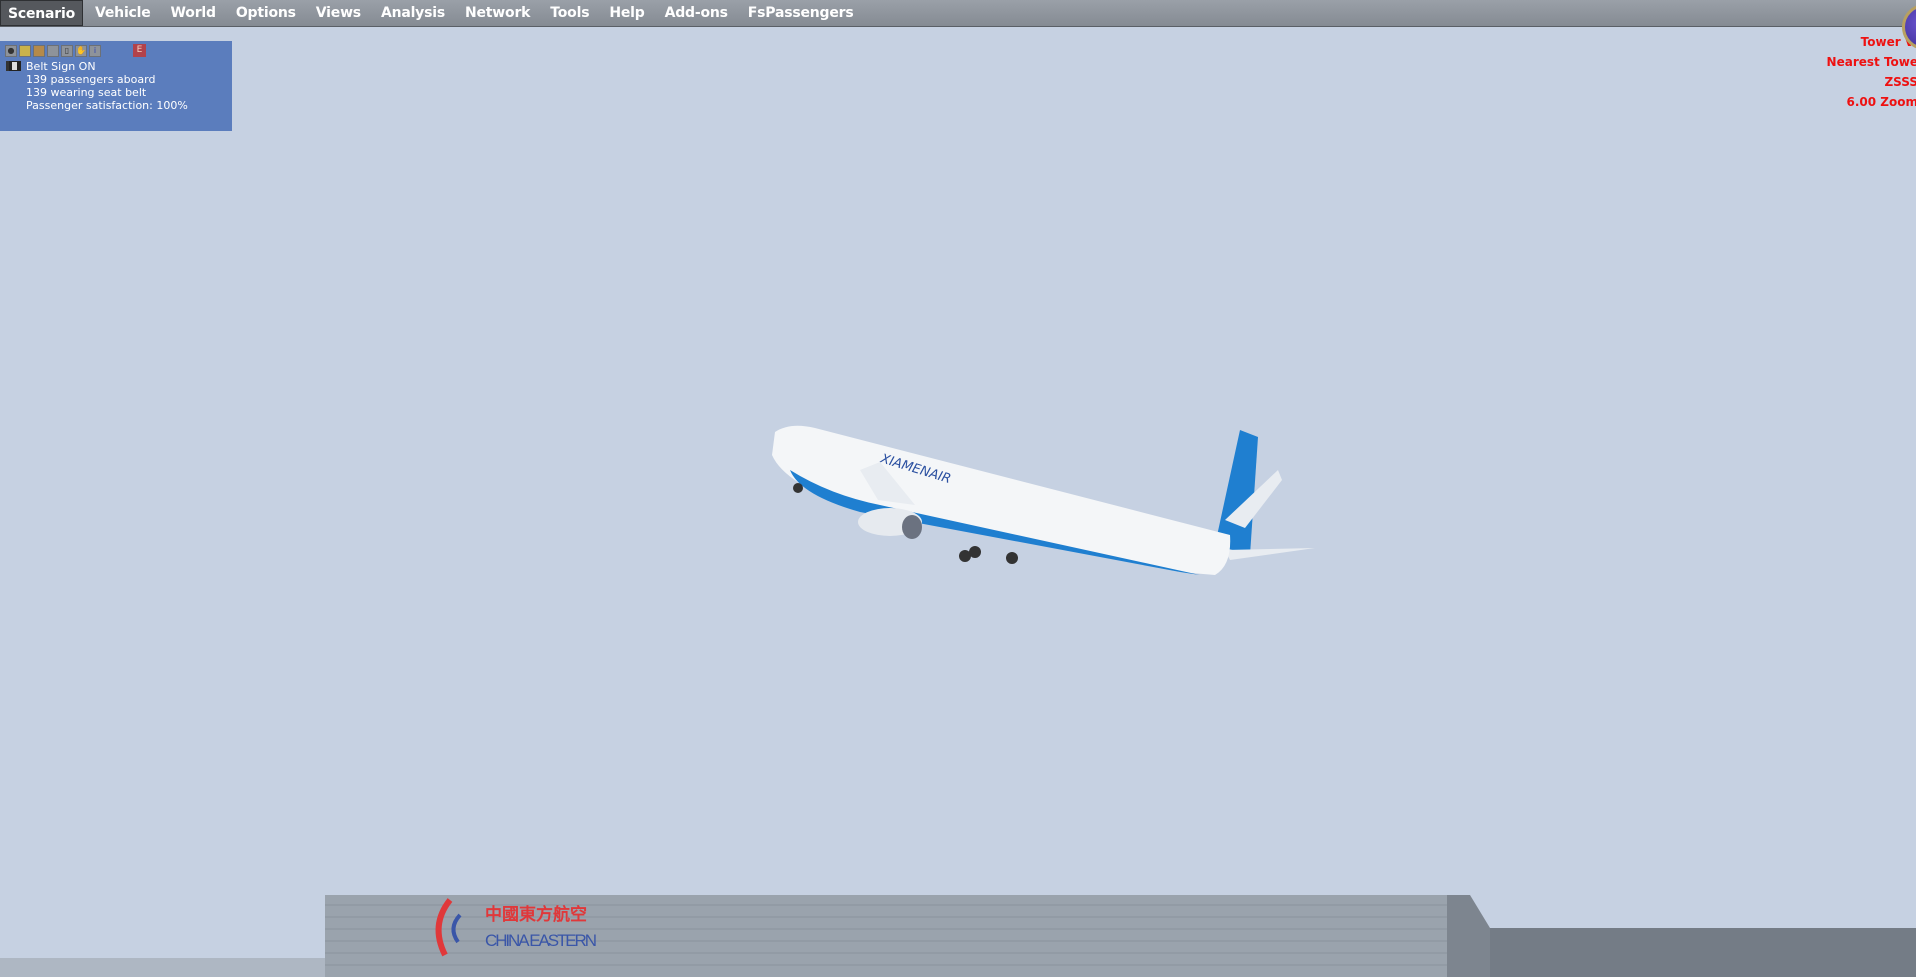 The width and height of the screenshot is (1916, 977). Describe the element at coordinates (626, 13) in the screenshot. I see `menu-help: Help` at that location.